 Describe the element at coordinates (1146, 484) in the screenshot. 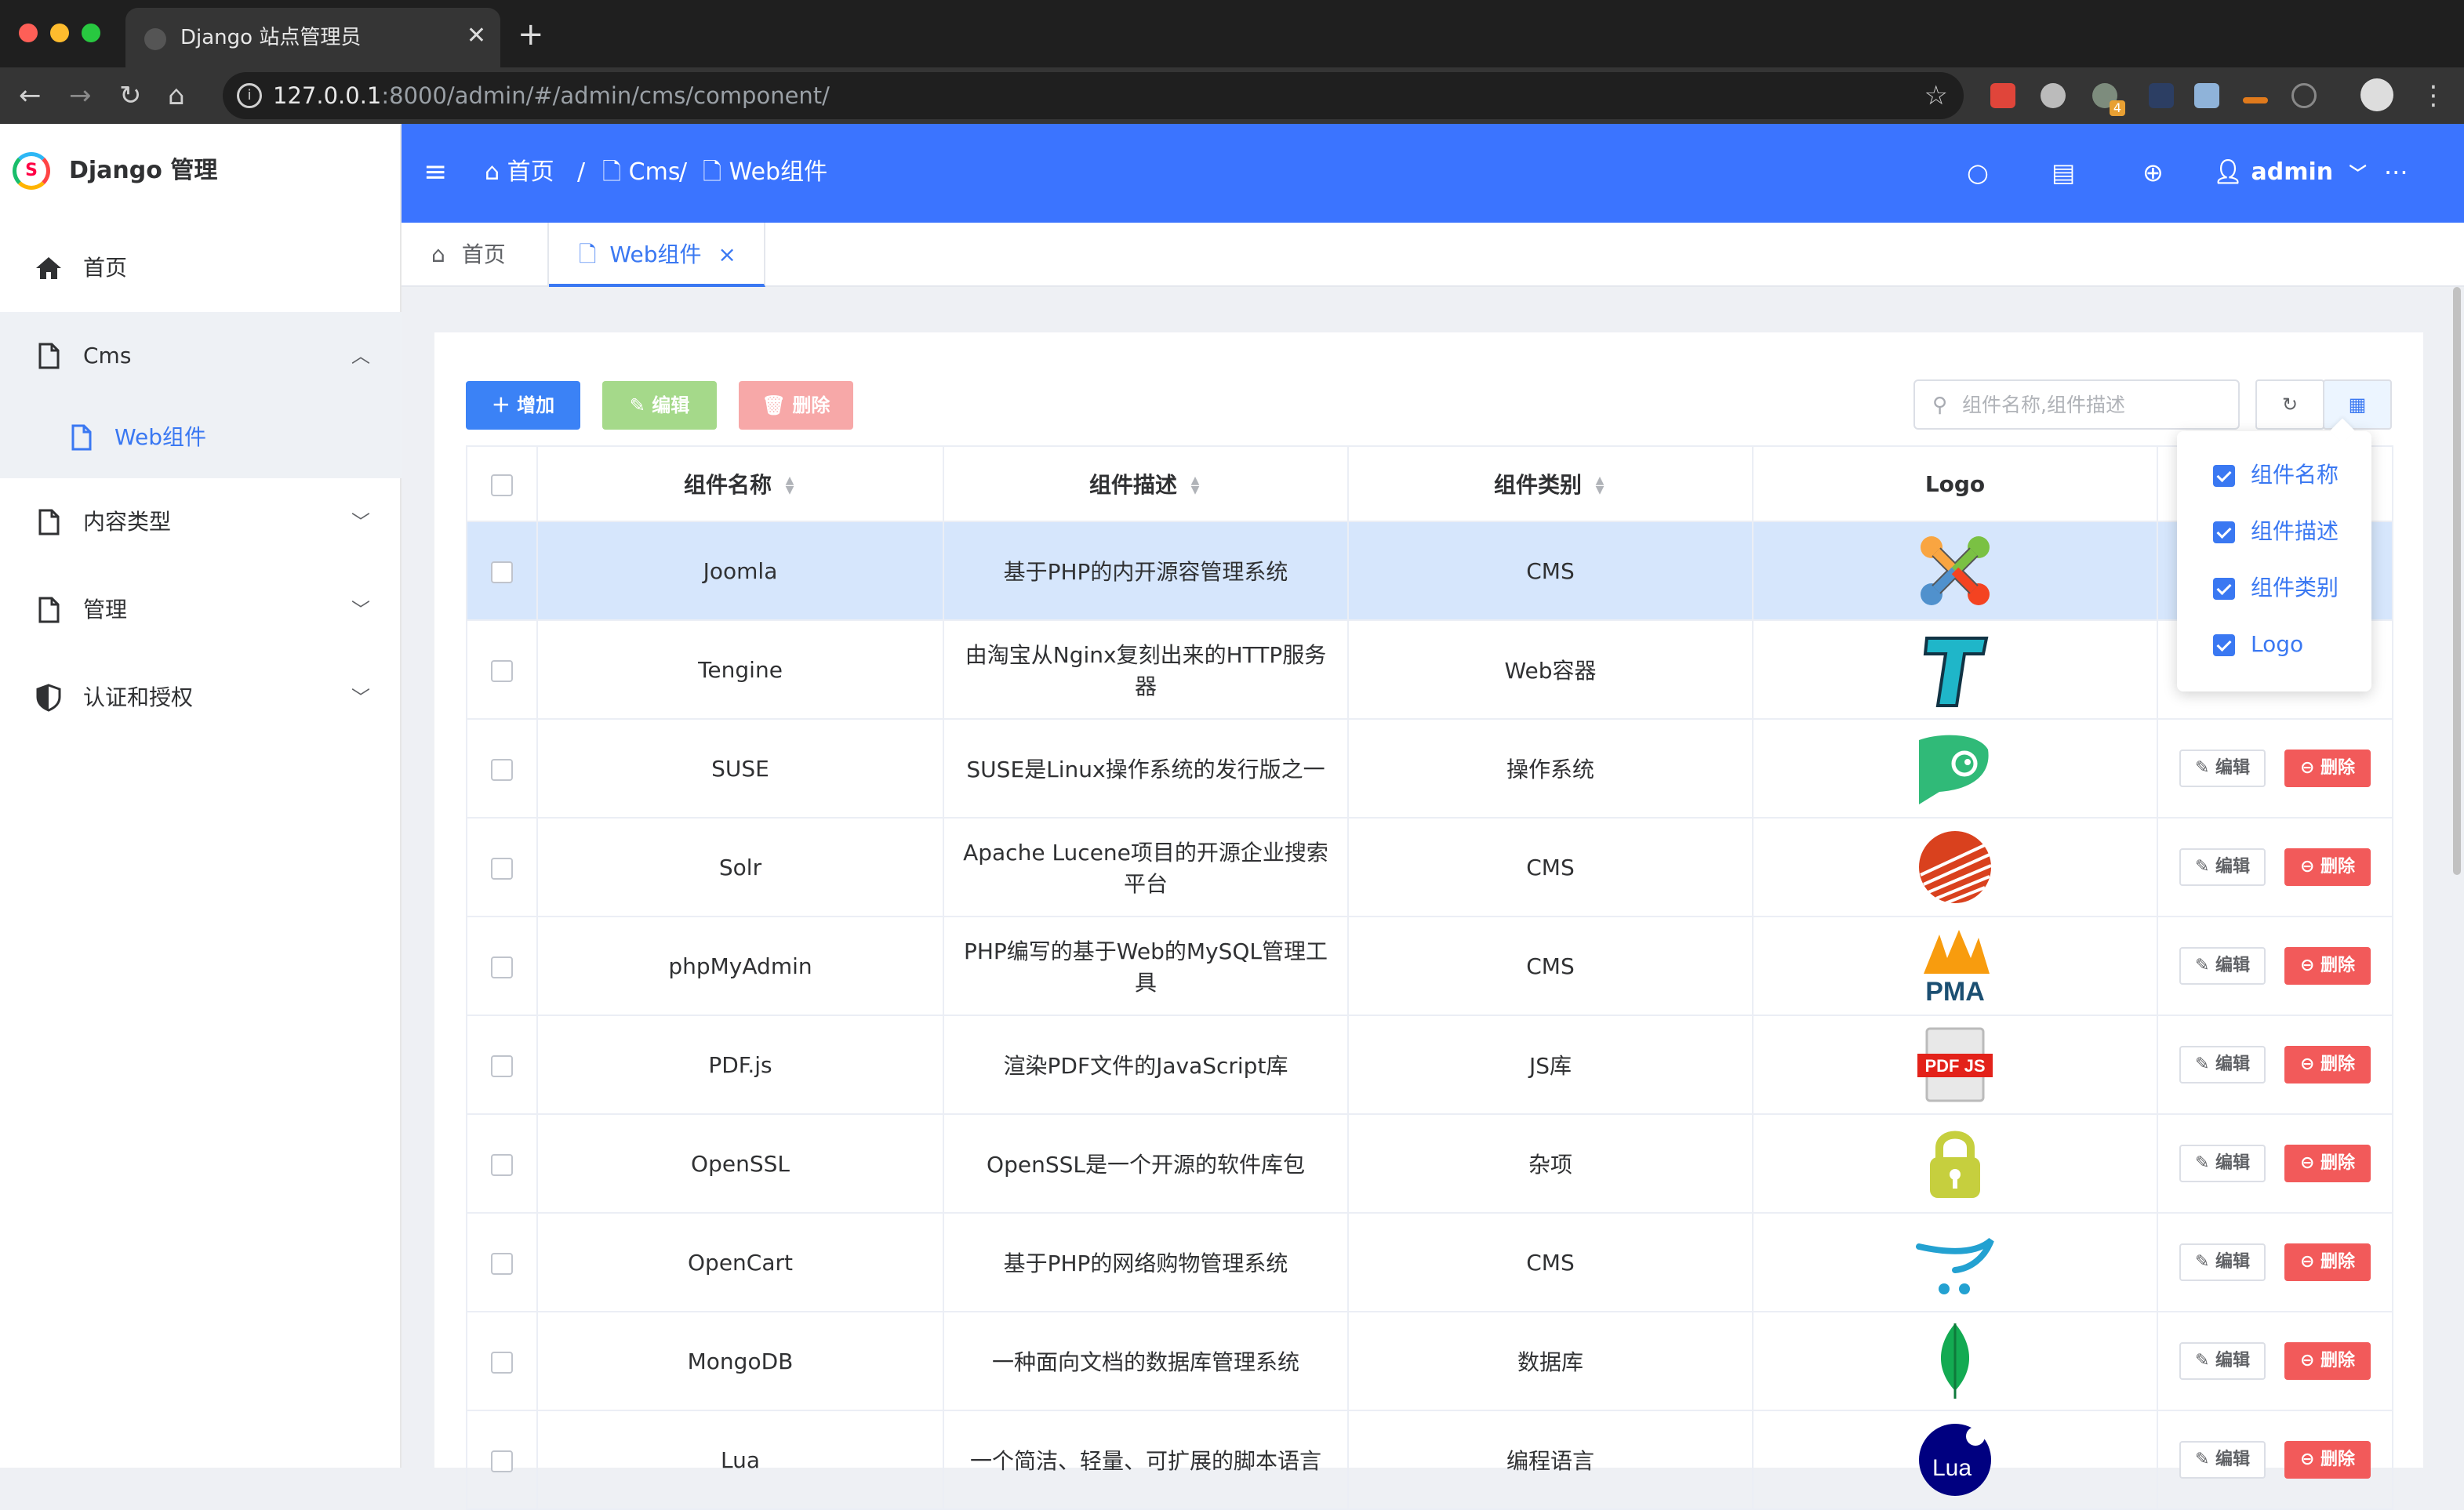

I see `column-header-desc: 组件描述 ▲ ▼` at that location.